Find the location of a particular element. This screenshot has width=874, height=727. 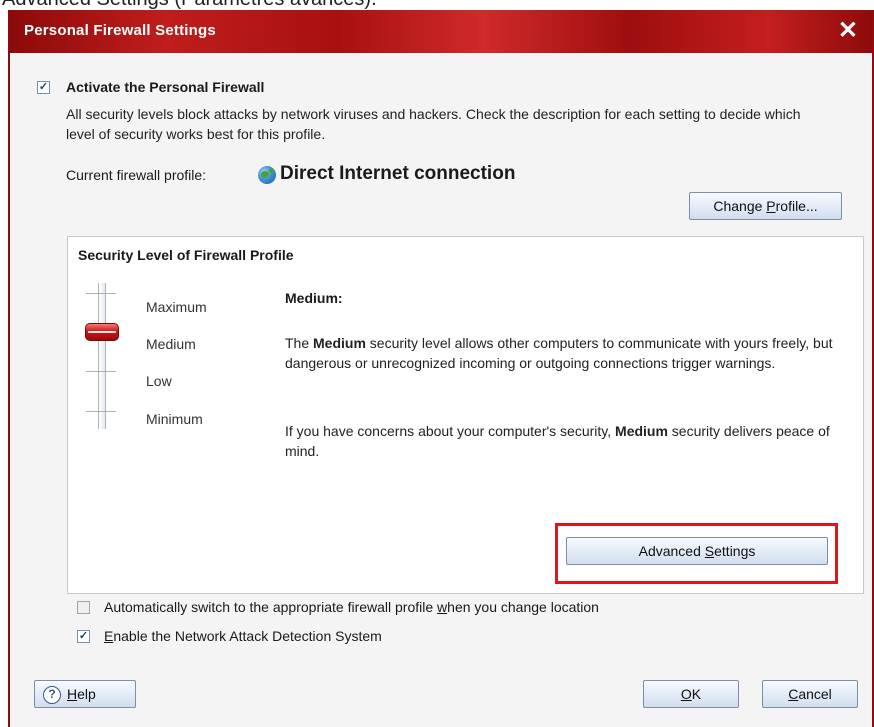

auto-switch-profile-checkbox is located at coordinates (83, 607).